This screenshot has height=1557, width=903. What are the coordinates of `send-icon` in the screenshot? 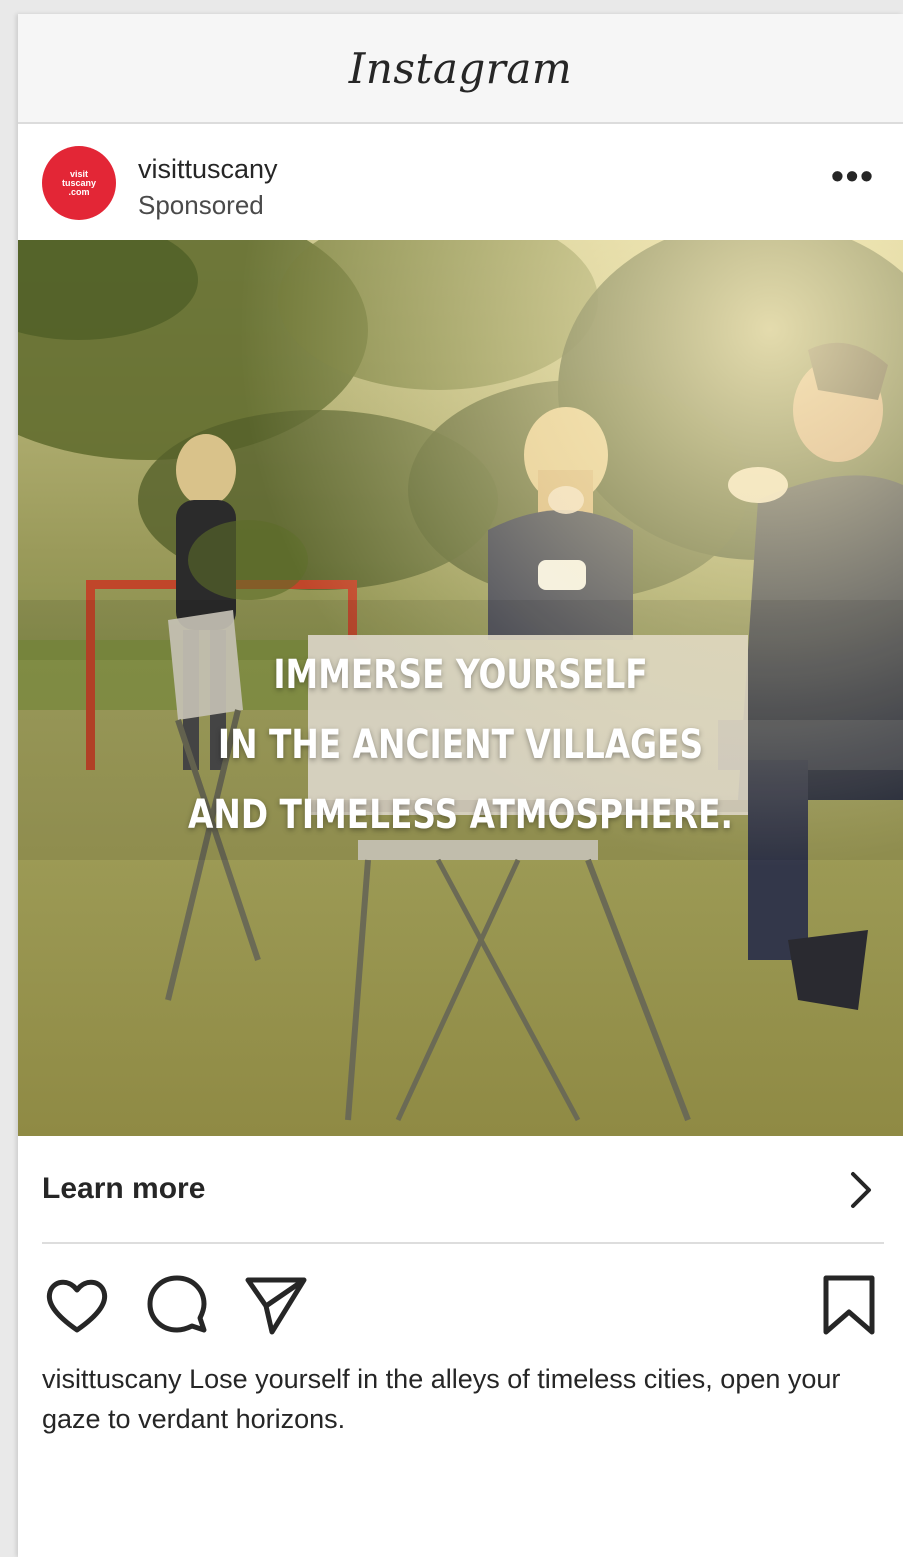 It's located at (275, 1305).